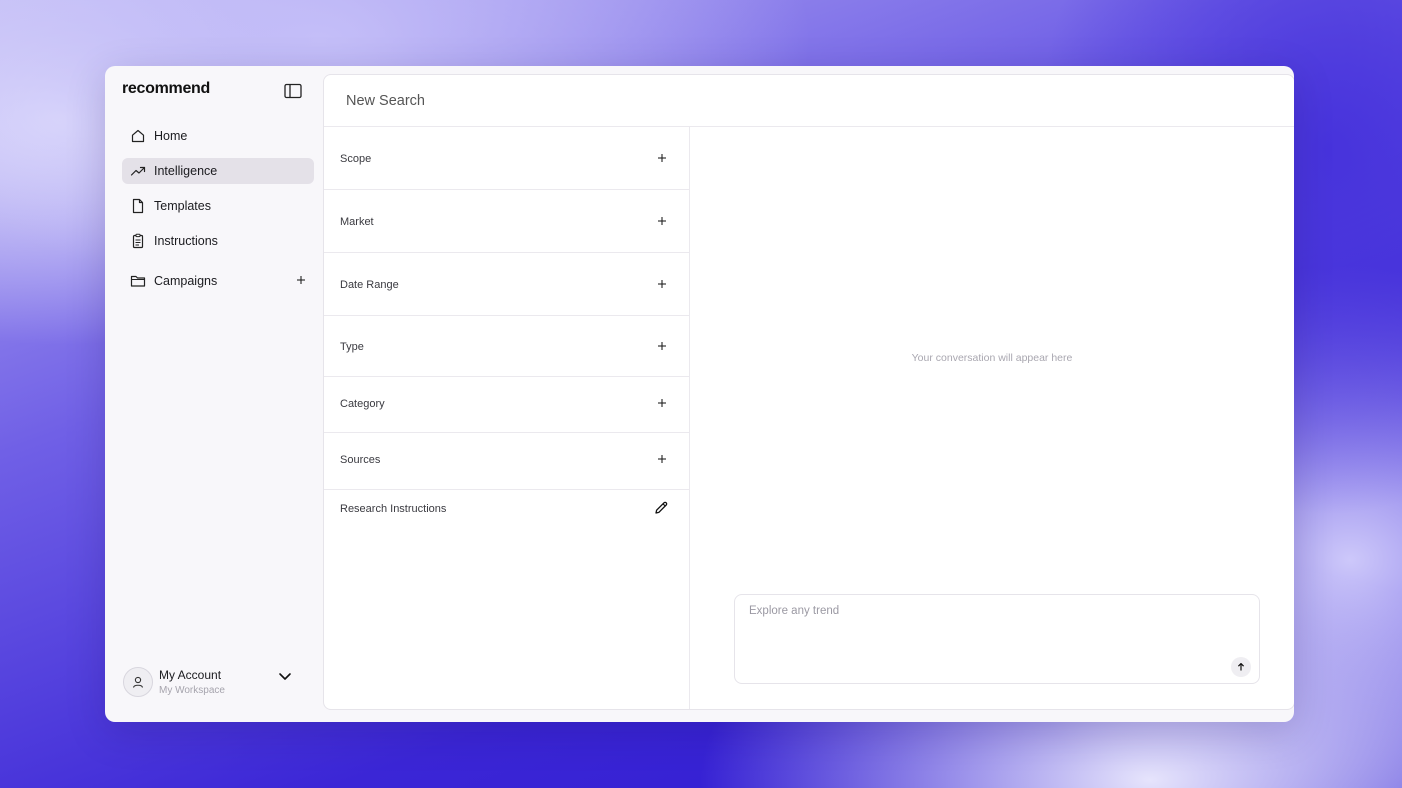  What do you see at coordinates (137, 171) in the screenshot?
I see `trending-up-icon` at bounding box center [137, 171].